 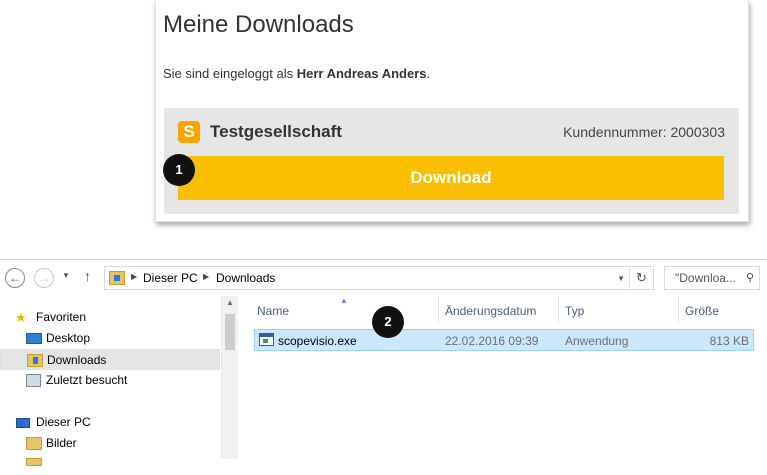 What do you see at coordinates (729, 341) in the screenshot?
I see `file-size: 813 KB` at bounding box center [729, 341].